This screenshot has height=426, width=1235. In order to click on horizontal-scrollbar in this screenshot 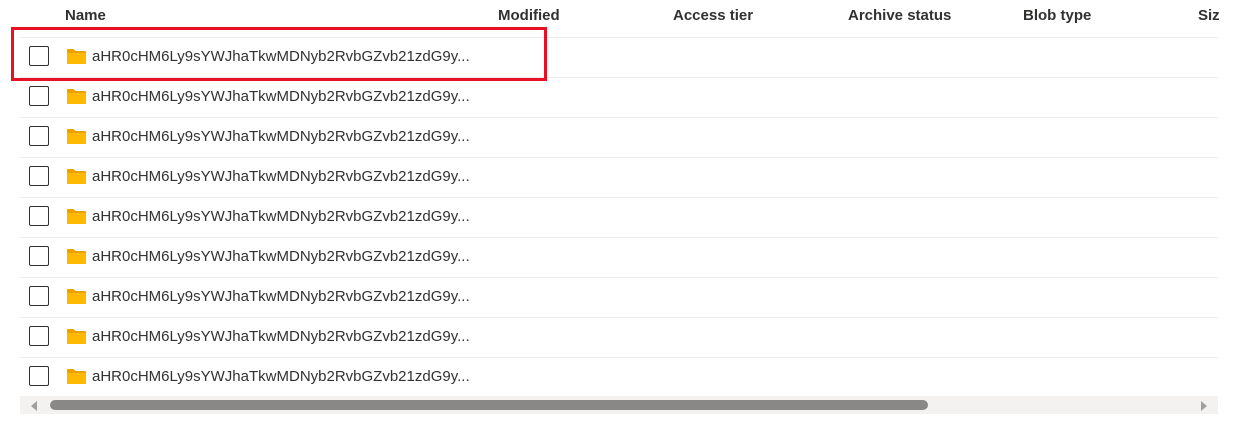, I will do `click(619, 405)`.